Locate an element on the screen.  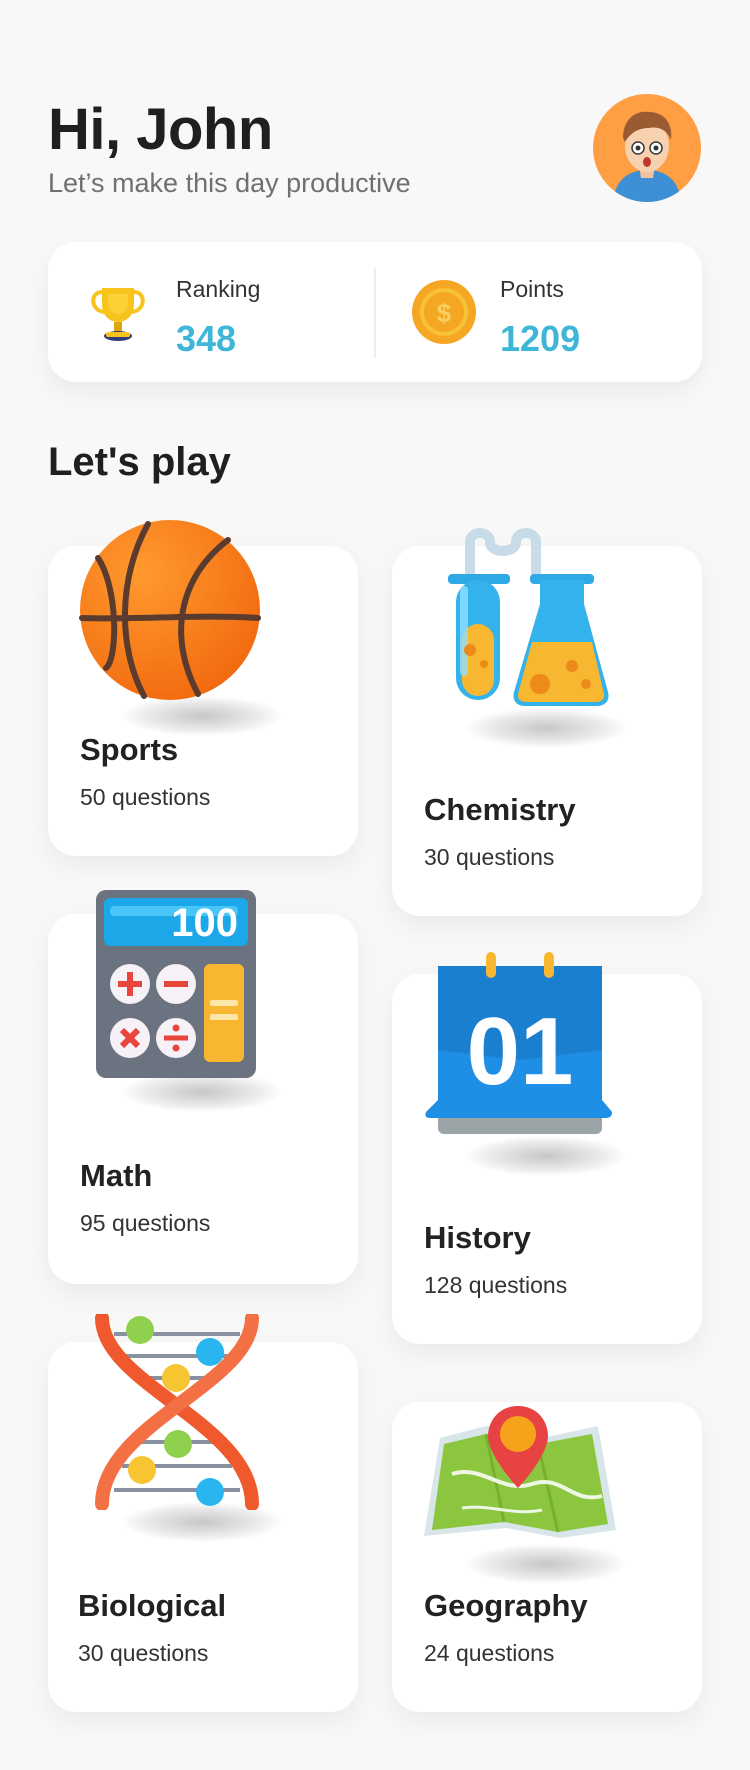
stats-card: Ranking 348 $ Points 1209 is located at coordinates (375, 312).